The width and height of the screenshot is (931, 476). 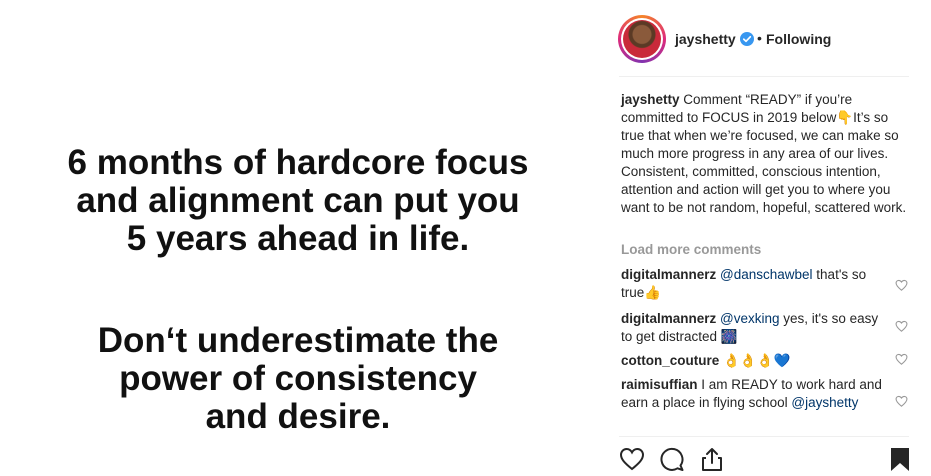 What do you see at coordinates (691, 249) in the screenshot?
I see `load-more-comments-button: Load more comments` at bounding box center [691, 249].